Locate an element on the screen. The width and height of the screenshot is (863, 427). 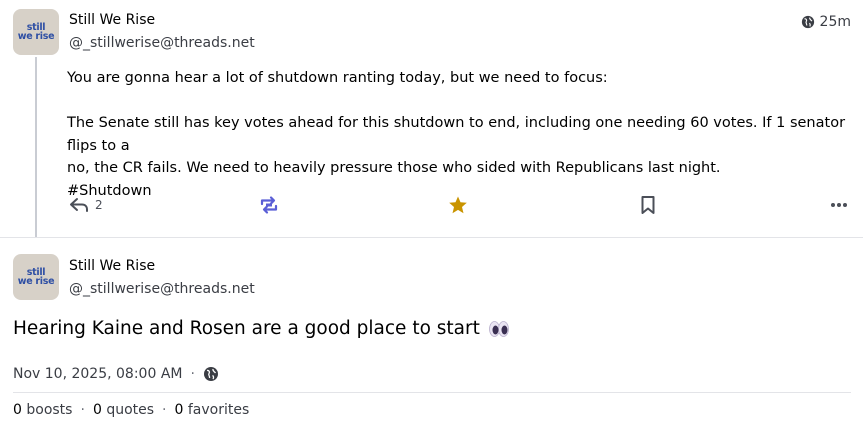
status-meta: Nov 10, 2025, 08:00 AM · is located at coordinates (116, 374).